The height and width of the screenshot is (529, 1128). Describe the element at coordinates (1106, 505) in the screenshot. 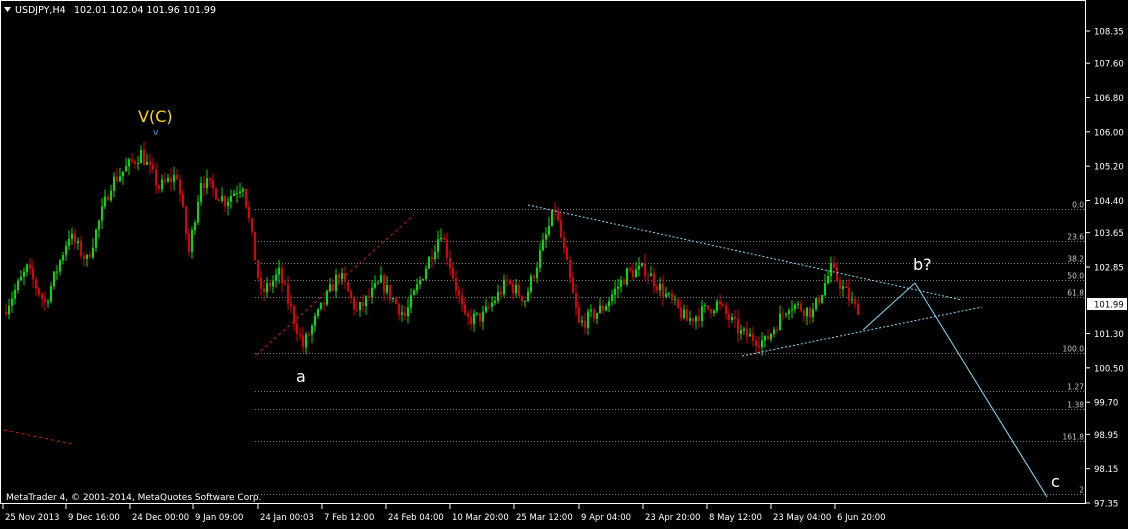

I see `price-tick-label: 97.35` at that location.